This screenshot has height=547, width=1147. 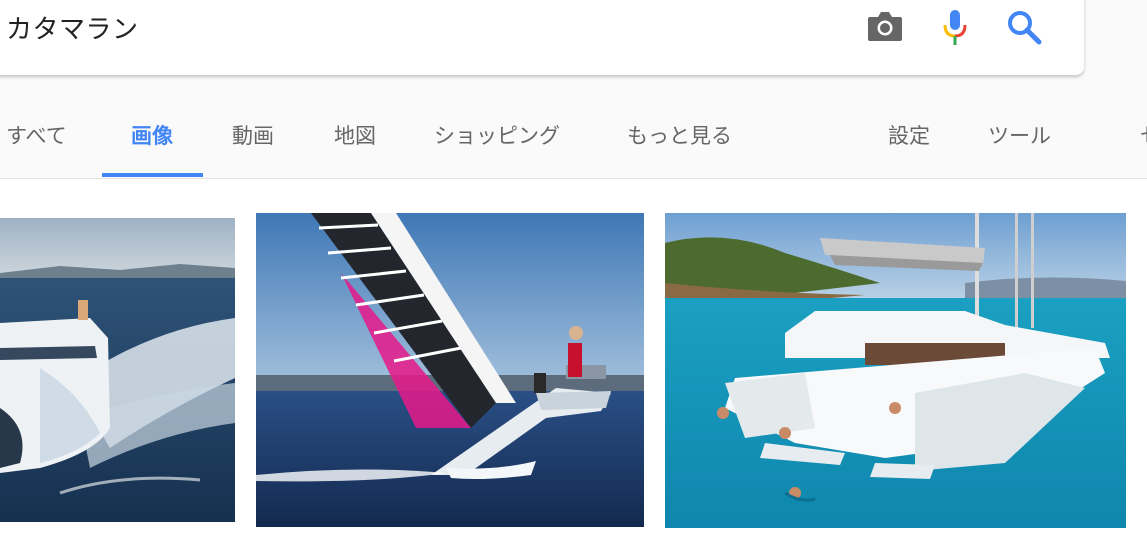 I want to click on tab-shopping: ショッピング, so click(x=497, y=135).